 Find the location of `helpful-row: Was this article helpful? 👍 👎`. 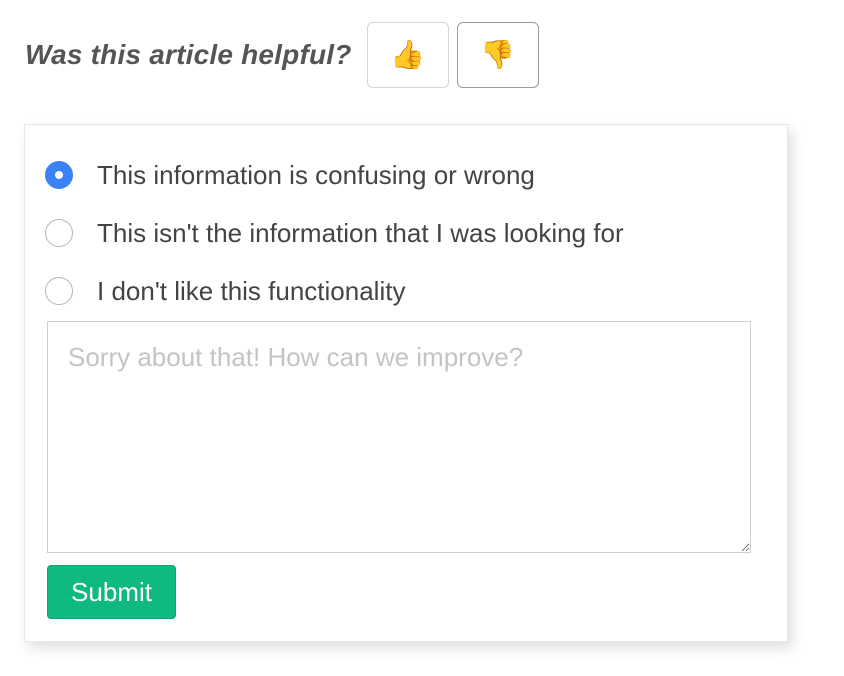

helpful-row: Was this article helpful? 👍 👎 is located at coordinates (282, 55).